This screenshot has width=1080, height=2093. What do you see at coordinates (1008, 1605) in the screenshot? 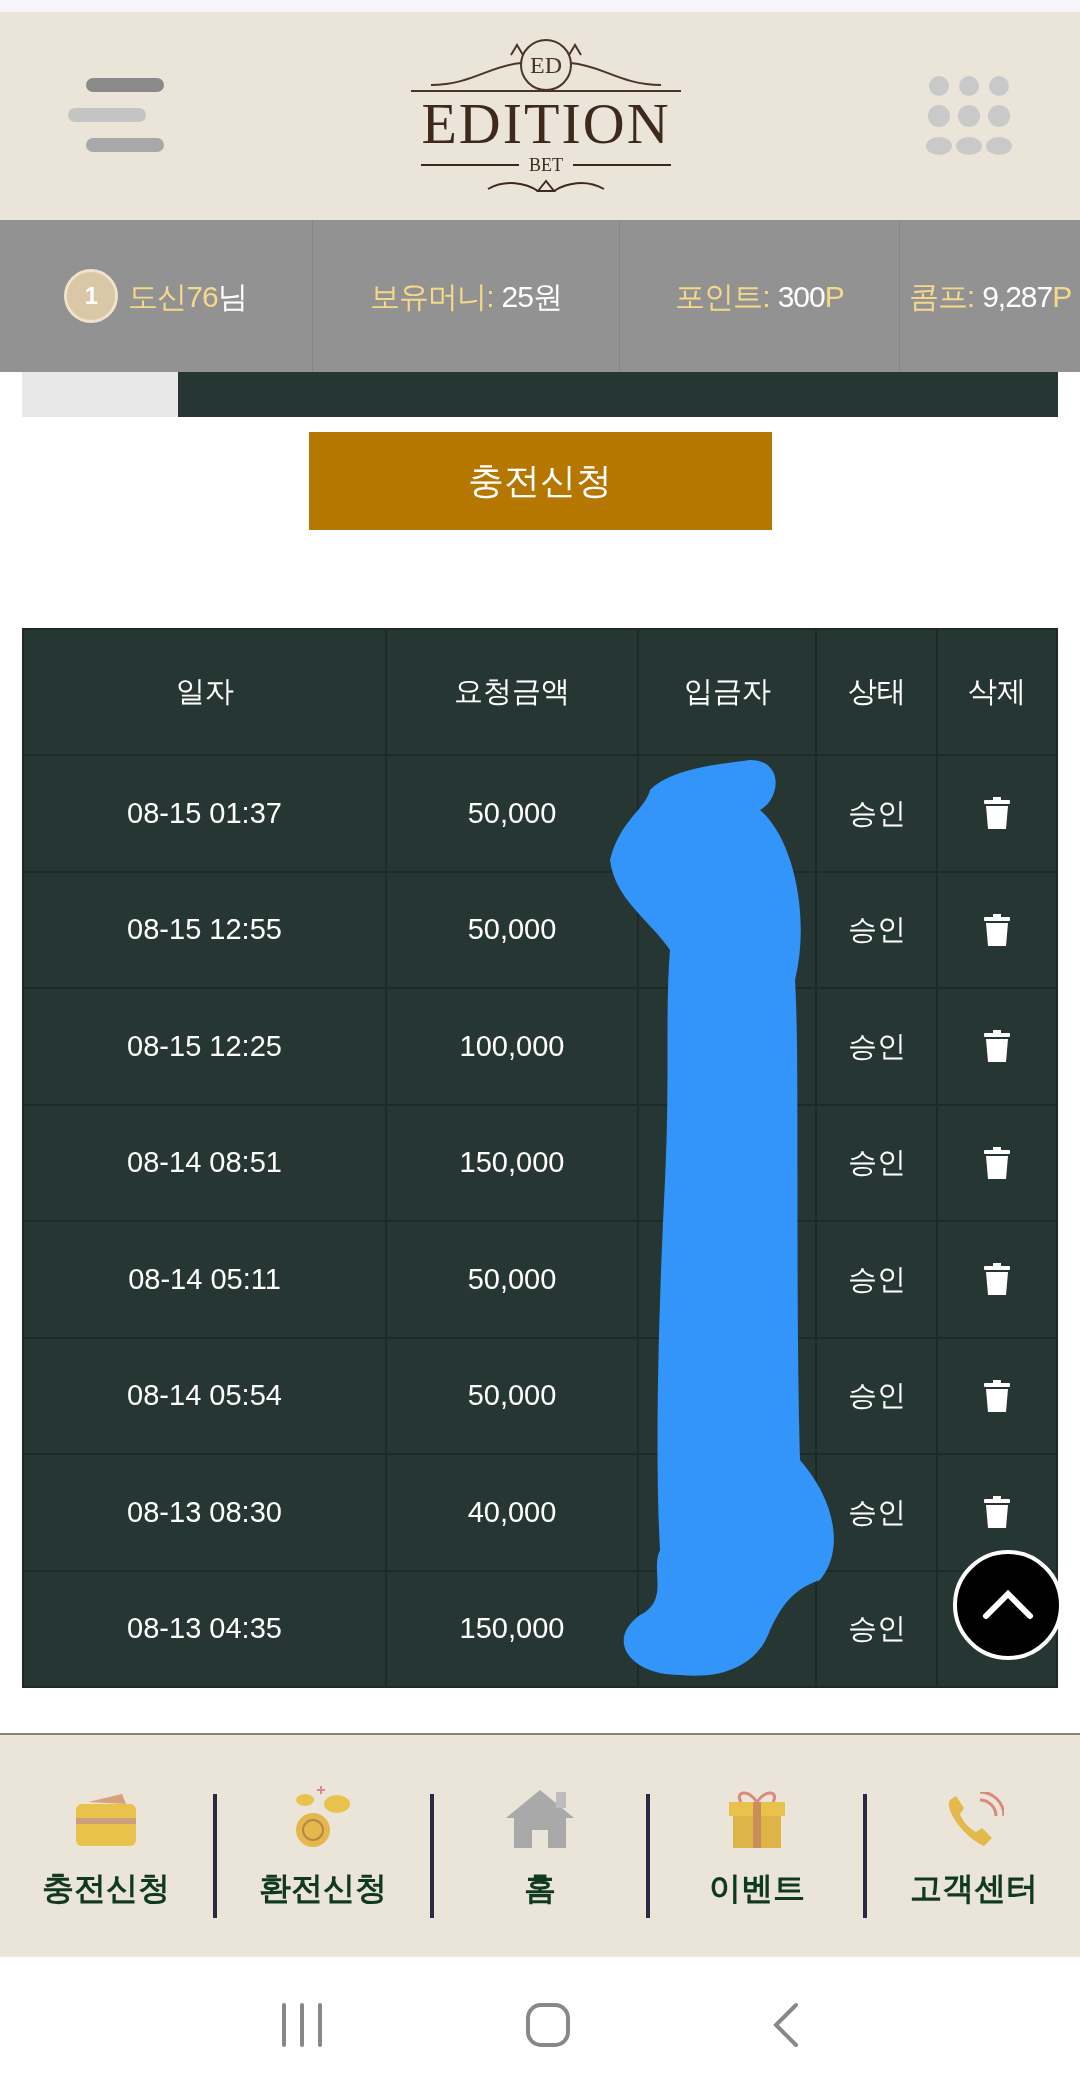
I see `chevron-up-icon` at bounding box center [1008, 1605].